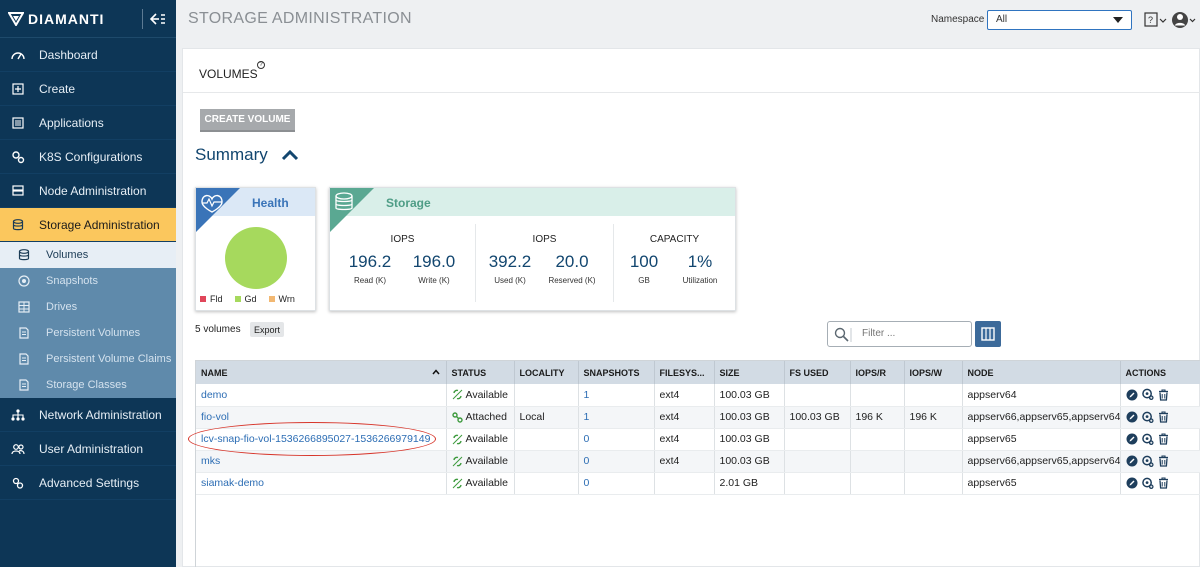  Describe the element at coordinates (1184, 20) in the screenshot. I see `user-menu-button` at that location.